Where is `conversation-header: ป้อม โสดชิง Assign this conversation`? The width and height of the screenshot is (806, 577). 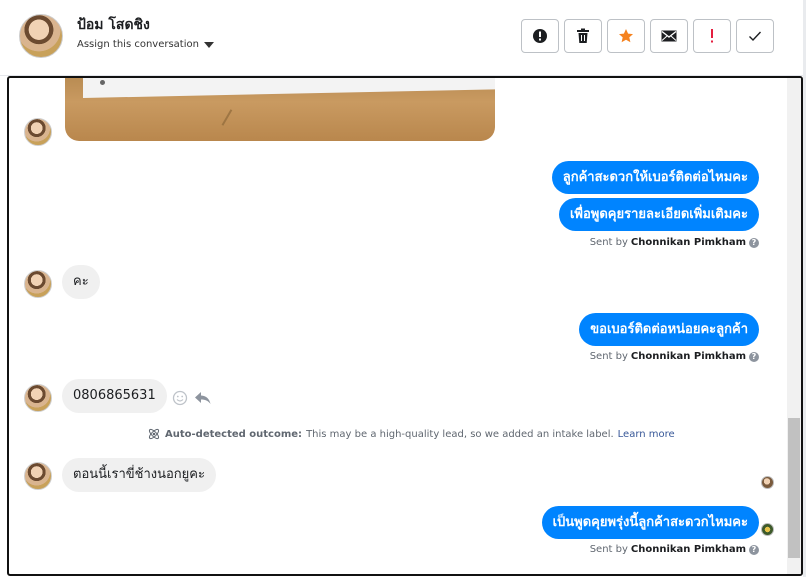 conversation-header: ป้อม โสดชิง Assign this conversation is located at coordinates (403, 38).